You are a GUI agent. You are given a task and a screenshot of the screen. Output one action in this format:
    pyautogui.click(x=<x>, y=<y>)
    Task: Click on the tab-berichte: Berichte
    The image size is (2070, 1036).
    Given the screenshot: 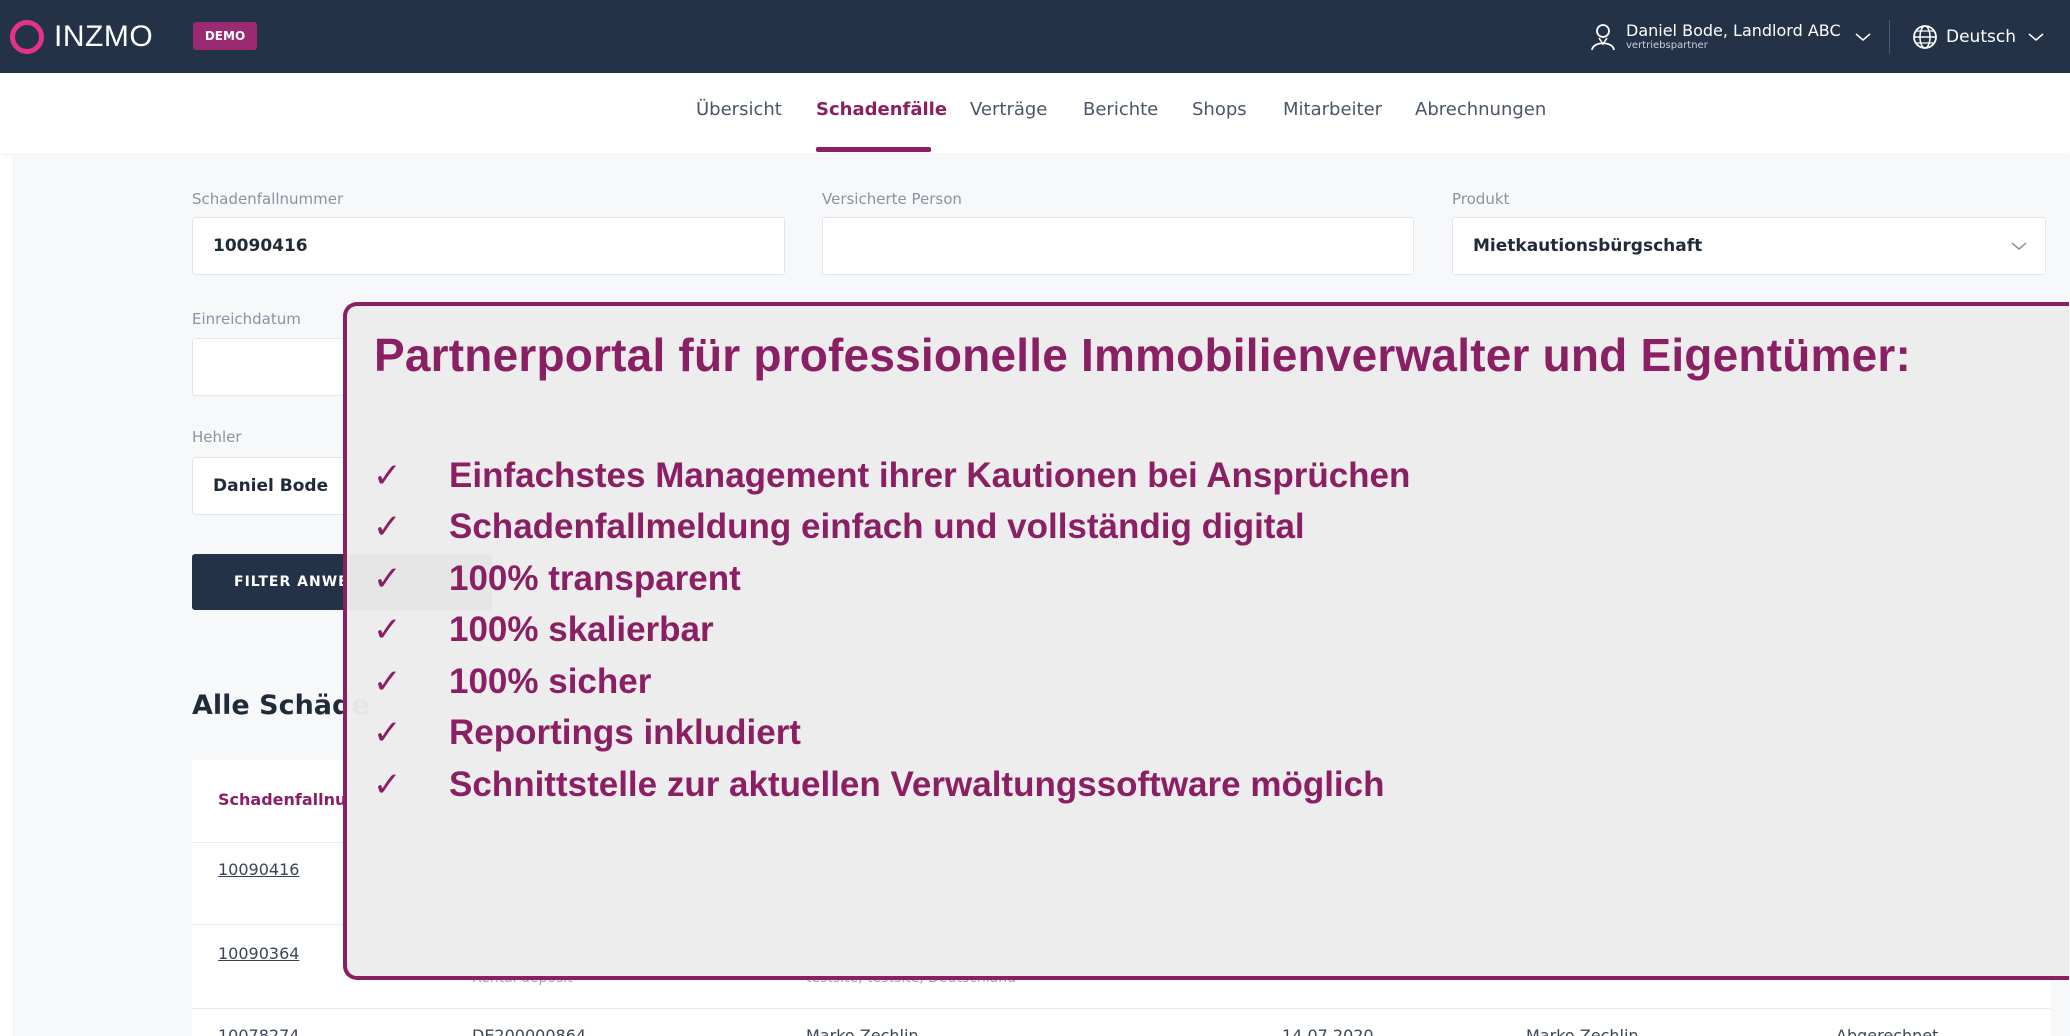 What is the action you would take?
    pyautogui.click(x=1120, y=109)
    